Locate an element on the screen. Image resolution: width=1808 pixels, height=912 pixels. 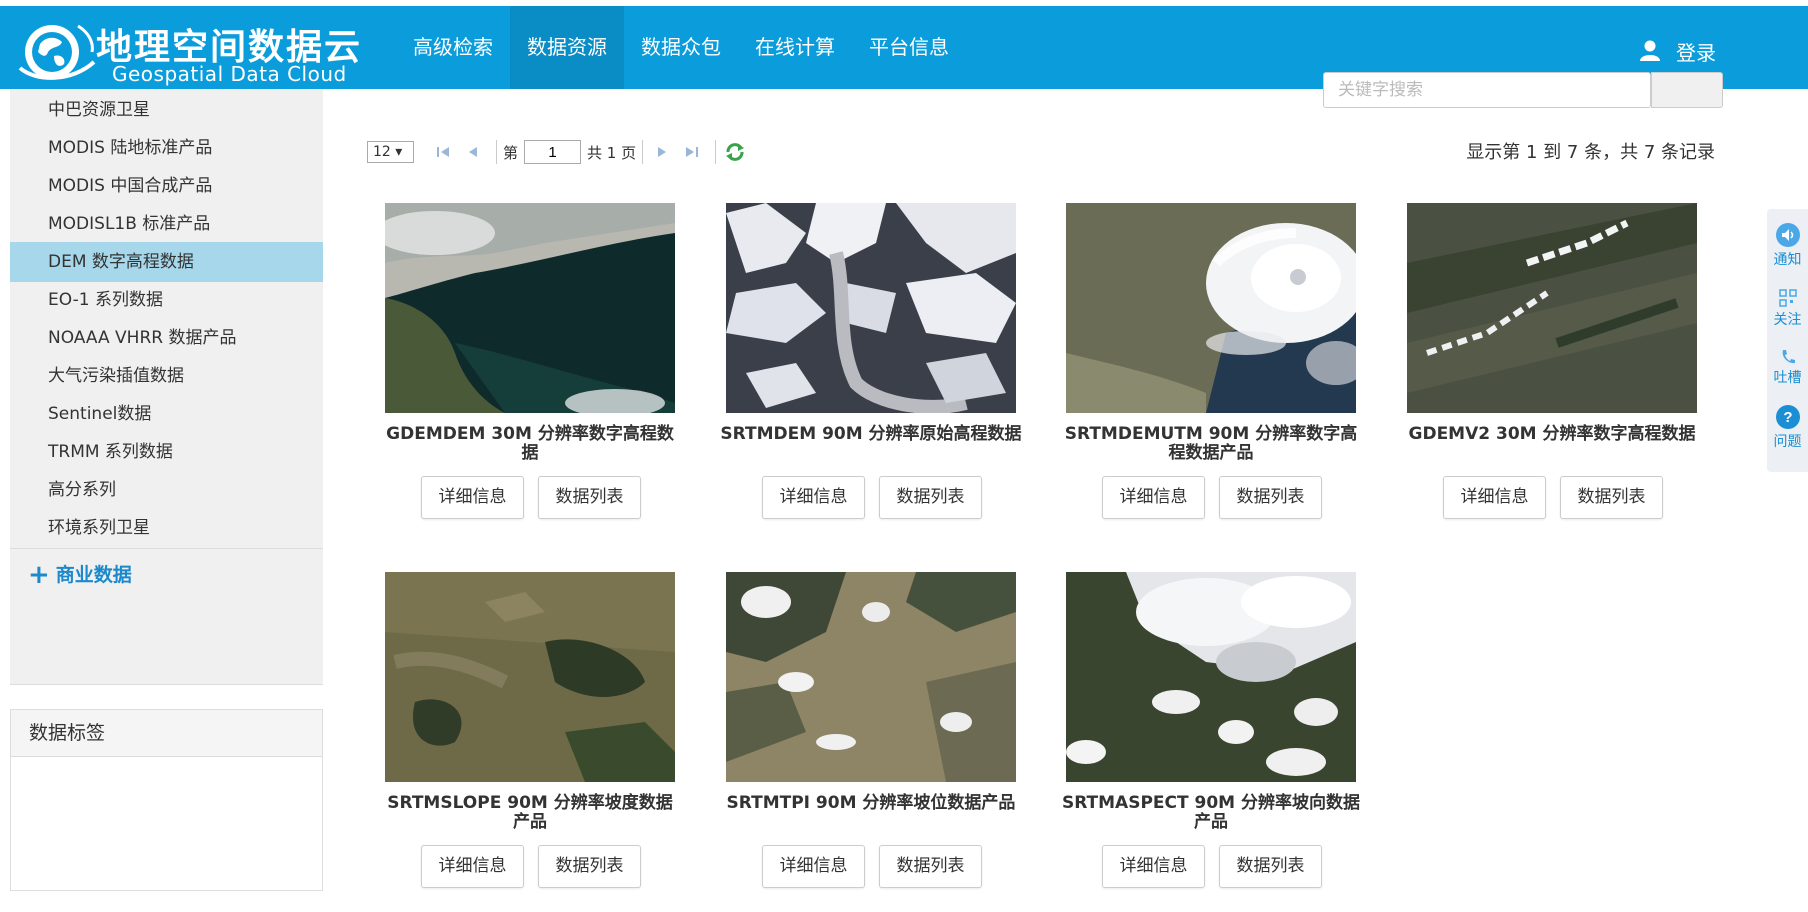
data-tags-title: 数据标签 is located at coordinates (166, 733).